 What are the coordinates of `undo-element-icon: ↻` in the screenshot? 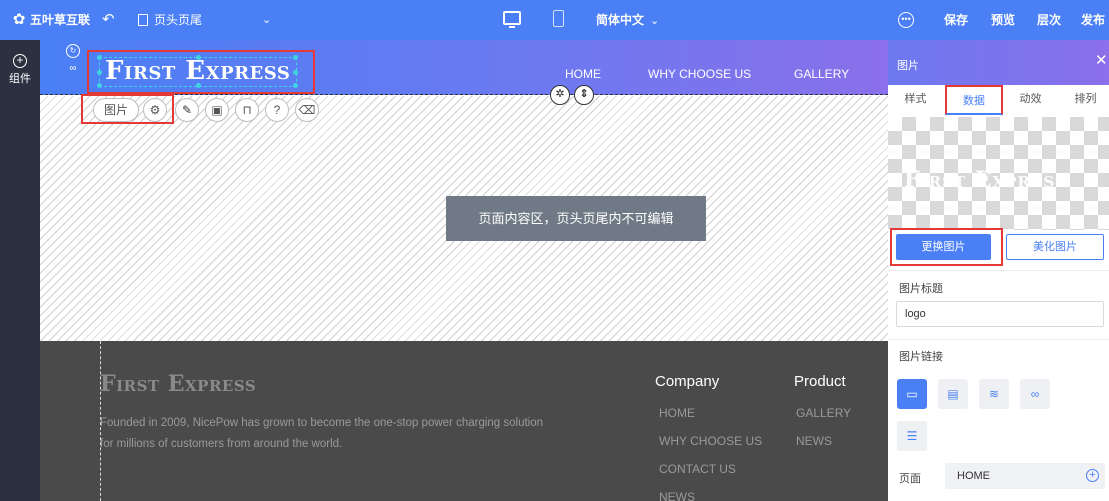 It's located at (73, 51).